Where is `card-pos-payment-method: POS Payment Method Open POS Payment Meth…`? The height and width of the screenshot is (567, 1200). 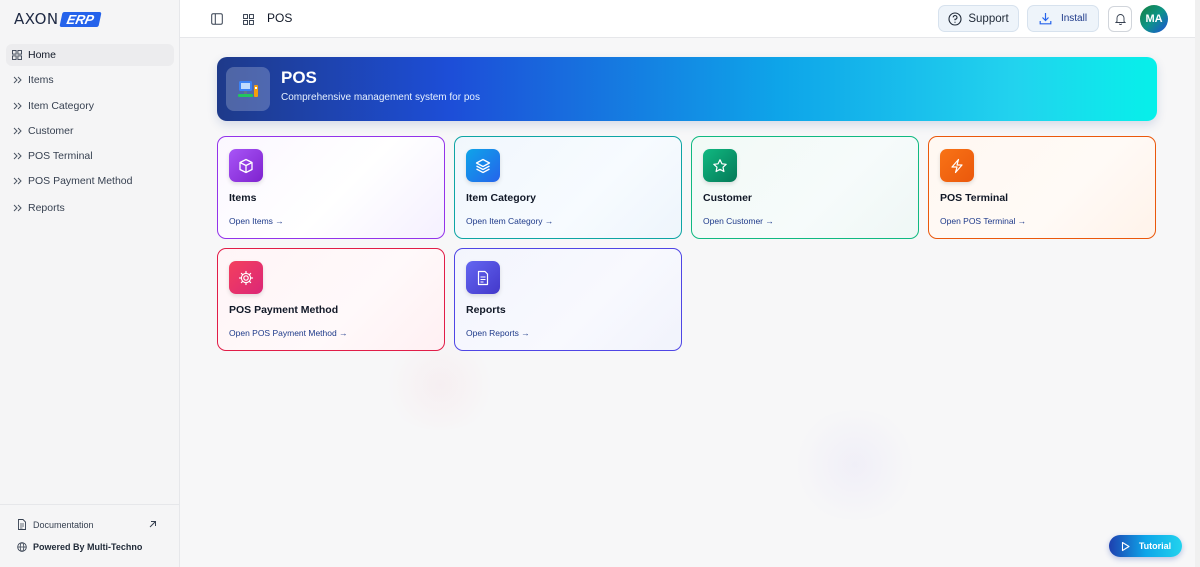
card-pos-payment-method: POS Payment Method Open POS Payment Meth… is located at coordinates (331, 299).